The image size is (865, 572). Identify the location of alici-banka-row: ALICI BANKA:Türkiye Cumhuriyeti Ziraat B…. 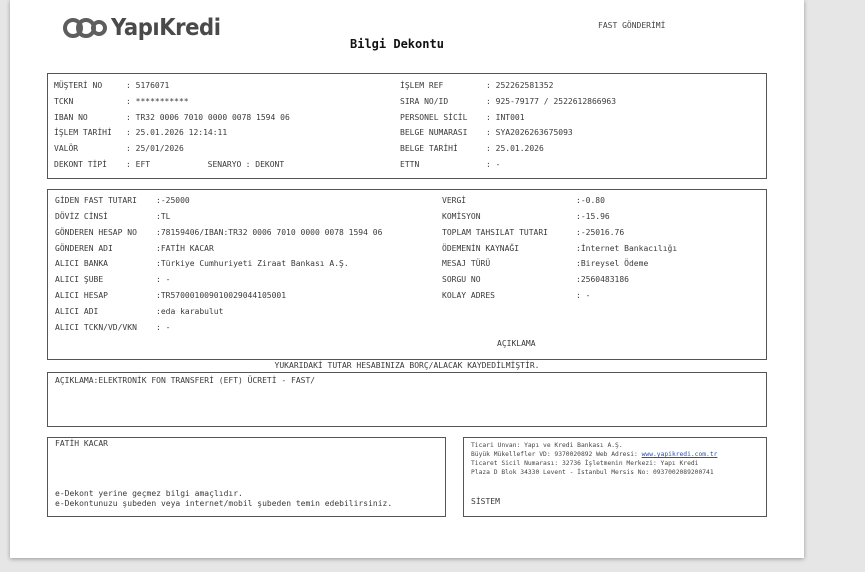
(202, 263).